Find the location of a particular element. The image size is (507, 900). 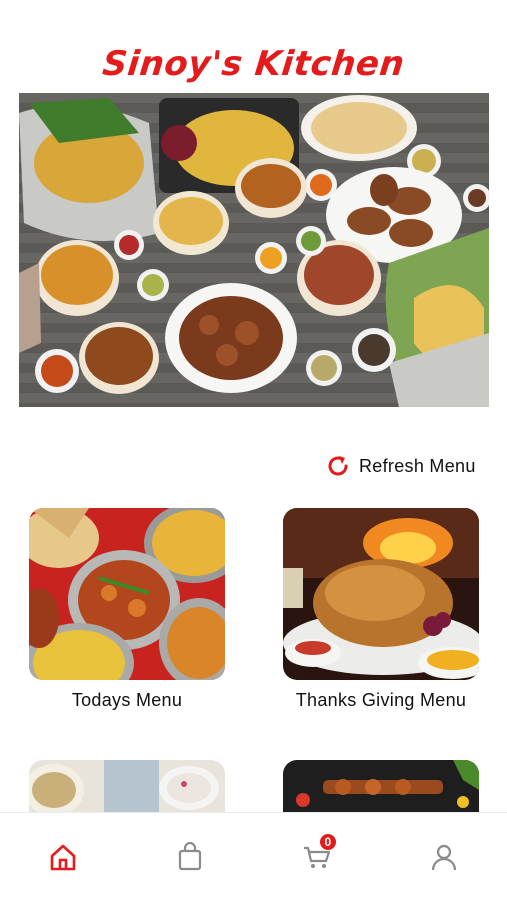

menu-card-todays: Todays Menu is located at coordinates (127, 609).